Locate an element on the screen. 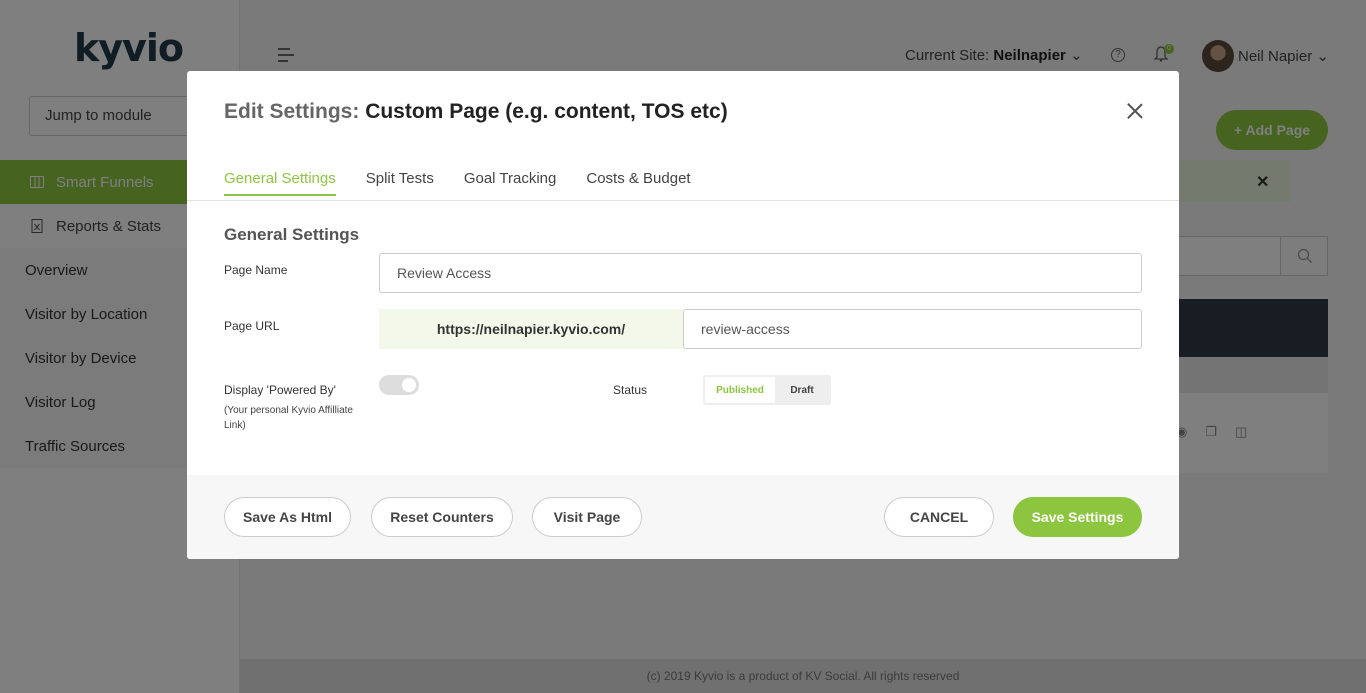 The width and height of the screenshot is (1366, 693). save-as-html-button: Save As Html is located at coordinates (287, 517).